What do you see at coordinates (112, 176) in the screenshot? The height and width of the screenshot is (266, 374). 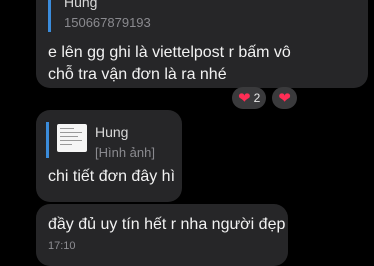 I see `message-text: chi tiết đơn đây hì` at bounding box center [112, 176].